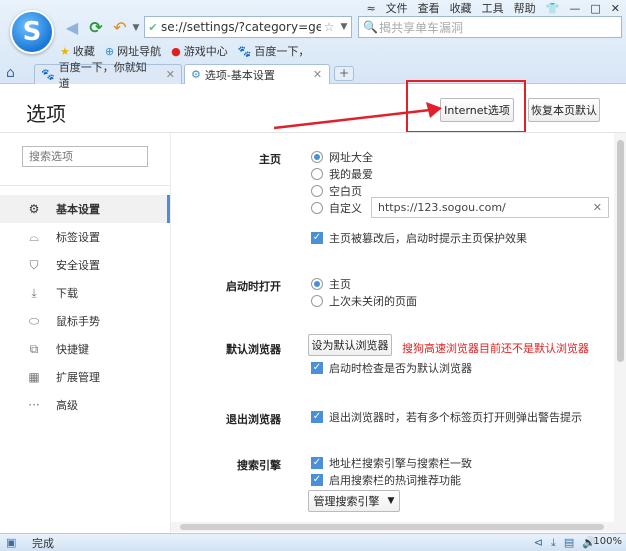  I want to click on sidebar-divider, so click(85, 185).